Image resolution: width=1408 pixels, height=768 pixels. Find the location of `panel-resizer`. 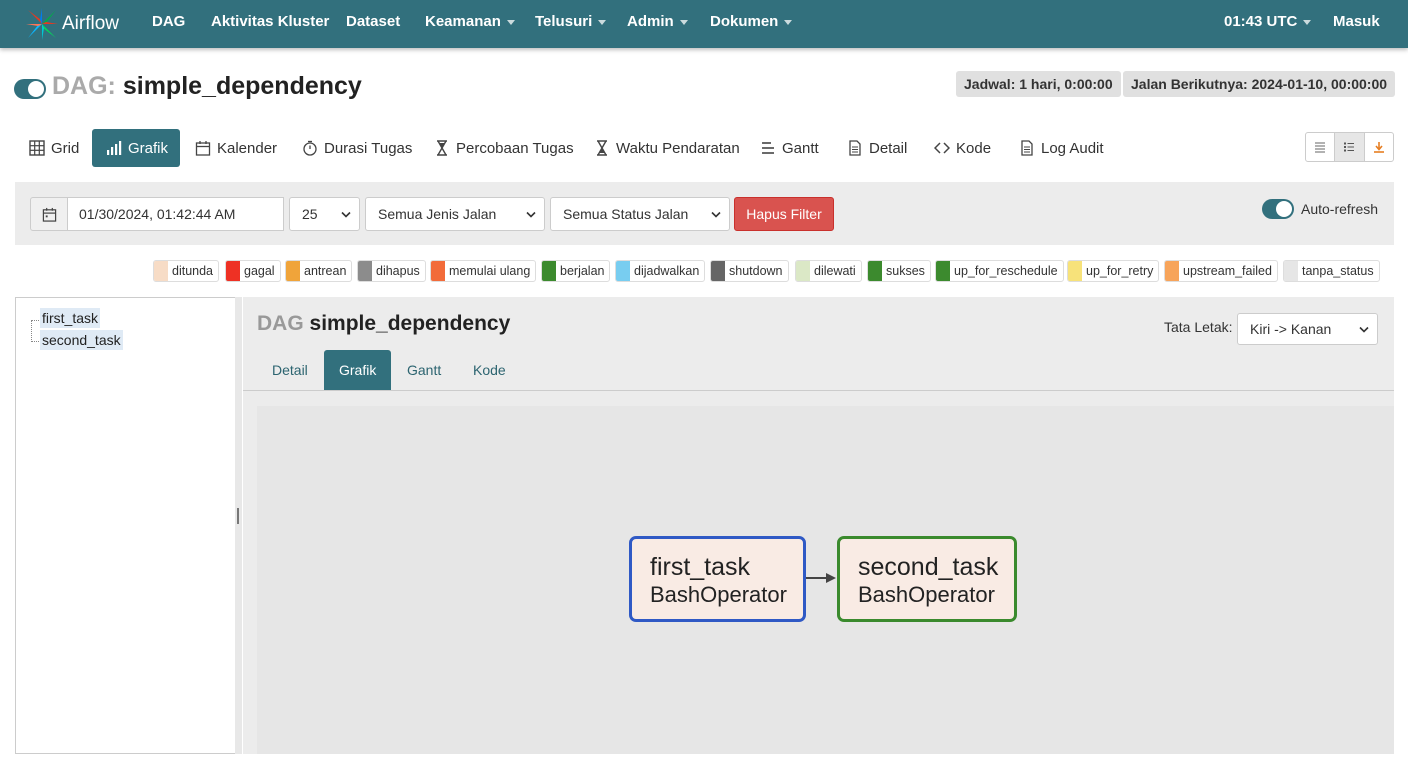

panel-resizer is located at coordinates (238, 525).